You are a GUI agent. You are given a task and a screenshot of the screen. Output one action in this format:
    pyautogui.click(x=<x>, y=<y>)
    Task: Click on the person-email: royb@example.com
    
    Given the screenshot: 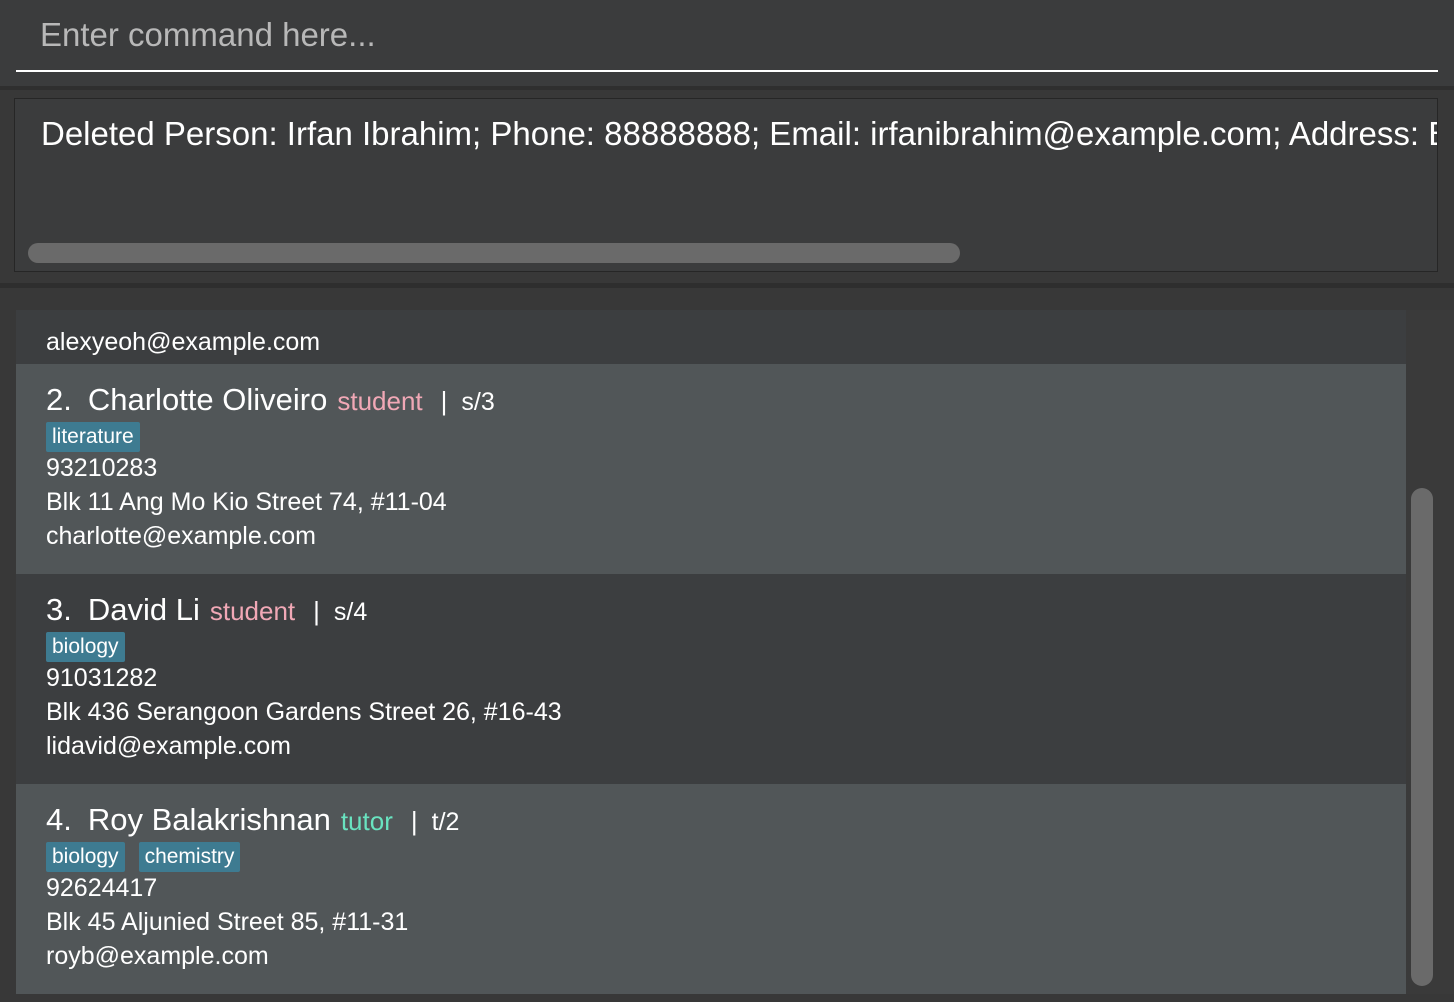 What is the action you would take?
    pyautogui.click(x=157, y=956)
    